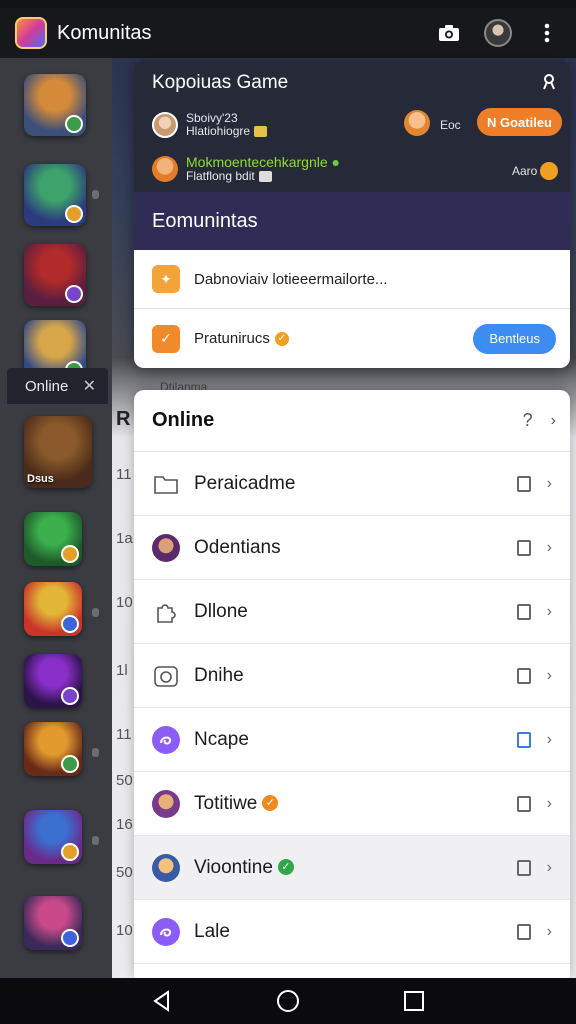 This screenshot has width=576, height=1024. Describe the element at coordinates (352, 612) in the screenshot. I see `online-list-item: Dllone ›` at that location.